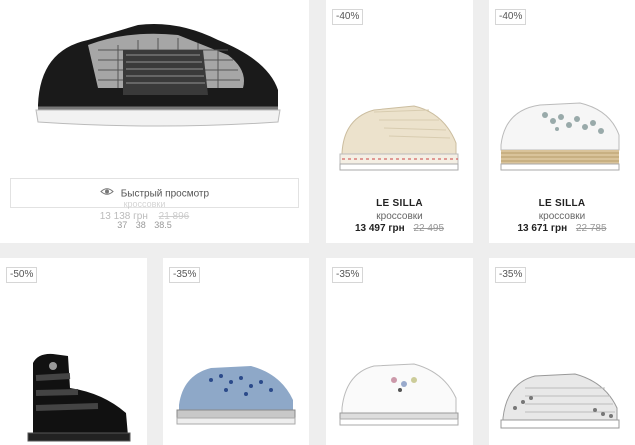 The image size is (635, 445). Describe the element at coordinates (562, 351) in the screenshot. I see `product-card-7: -35%` at that location.